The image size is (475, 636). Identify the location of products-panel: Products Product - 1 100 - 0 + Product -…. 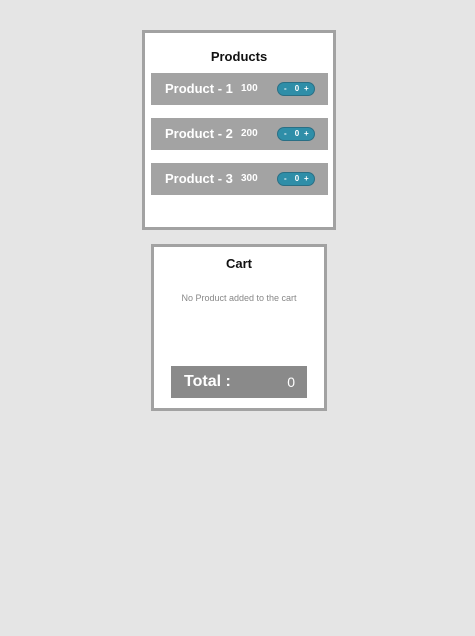
(239, 130).